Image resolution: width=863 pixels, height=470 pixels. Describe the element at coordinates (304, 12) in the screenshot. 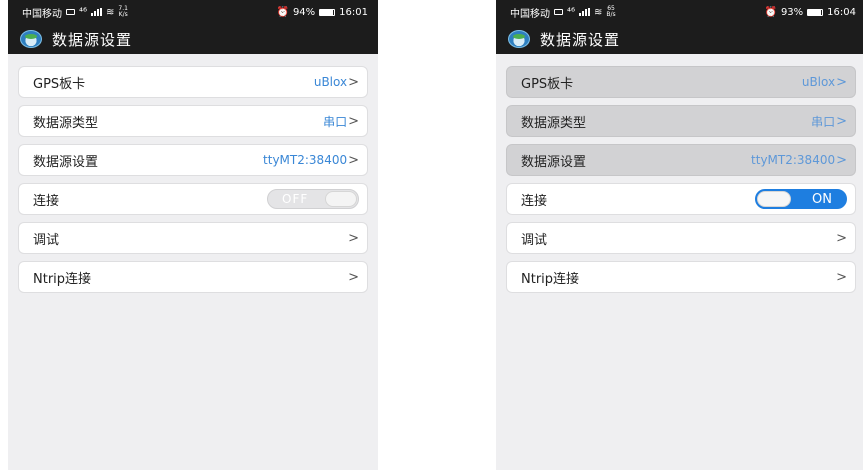

I see `battery-percent: 94%` at that location.